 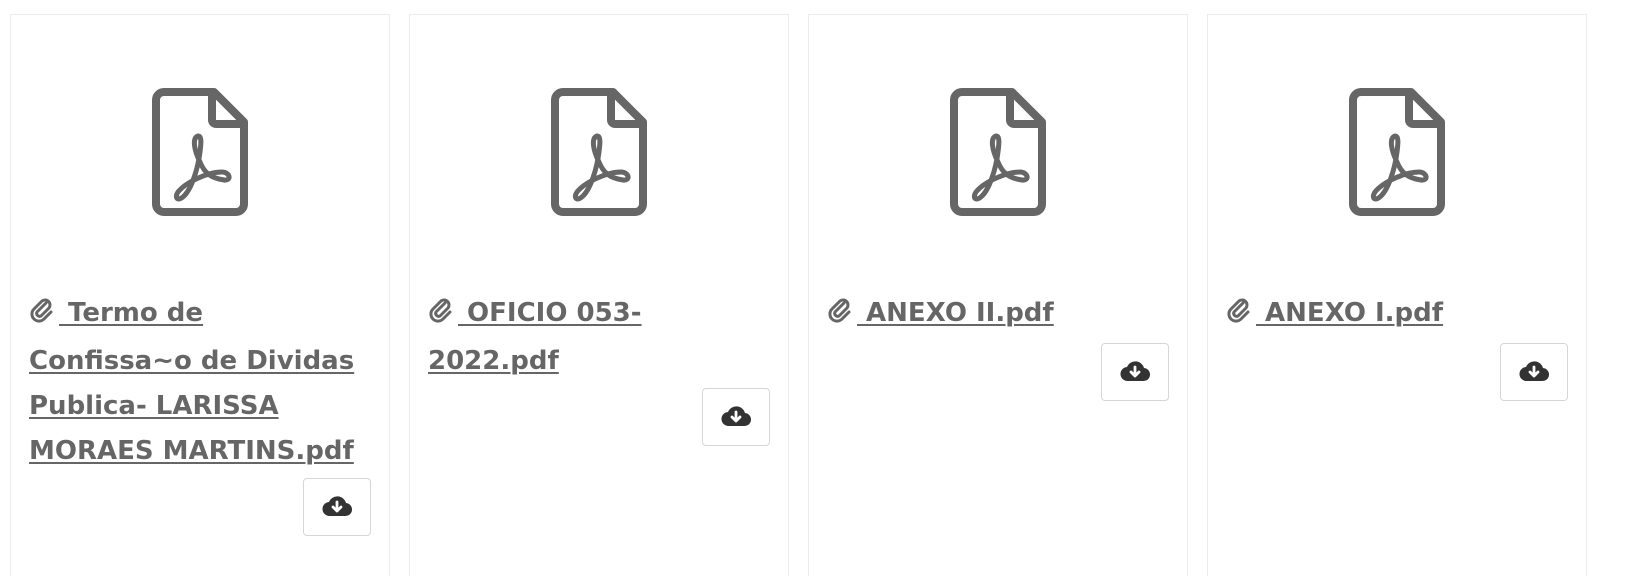 What do you see at coordinates (1350, 313) in the screenshot?
I see `attachment-file-name: ANEXO I.pdf` at bounding box center [1350, 313].